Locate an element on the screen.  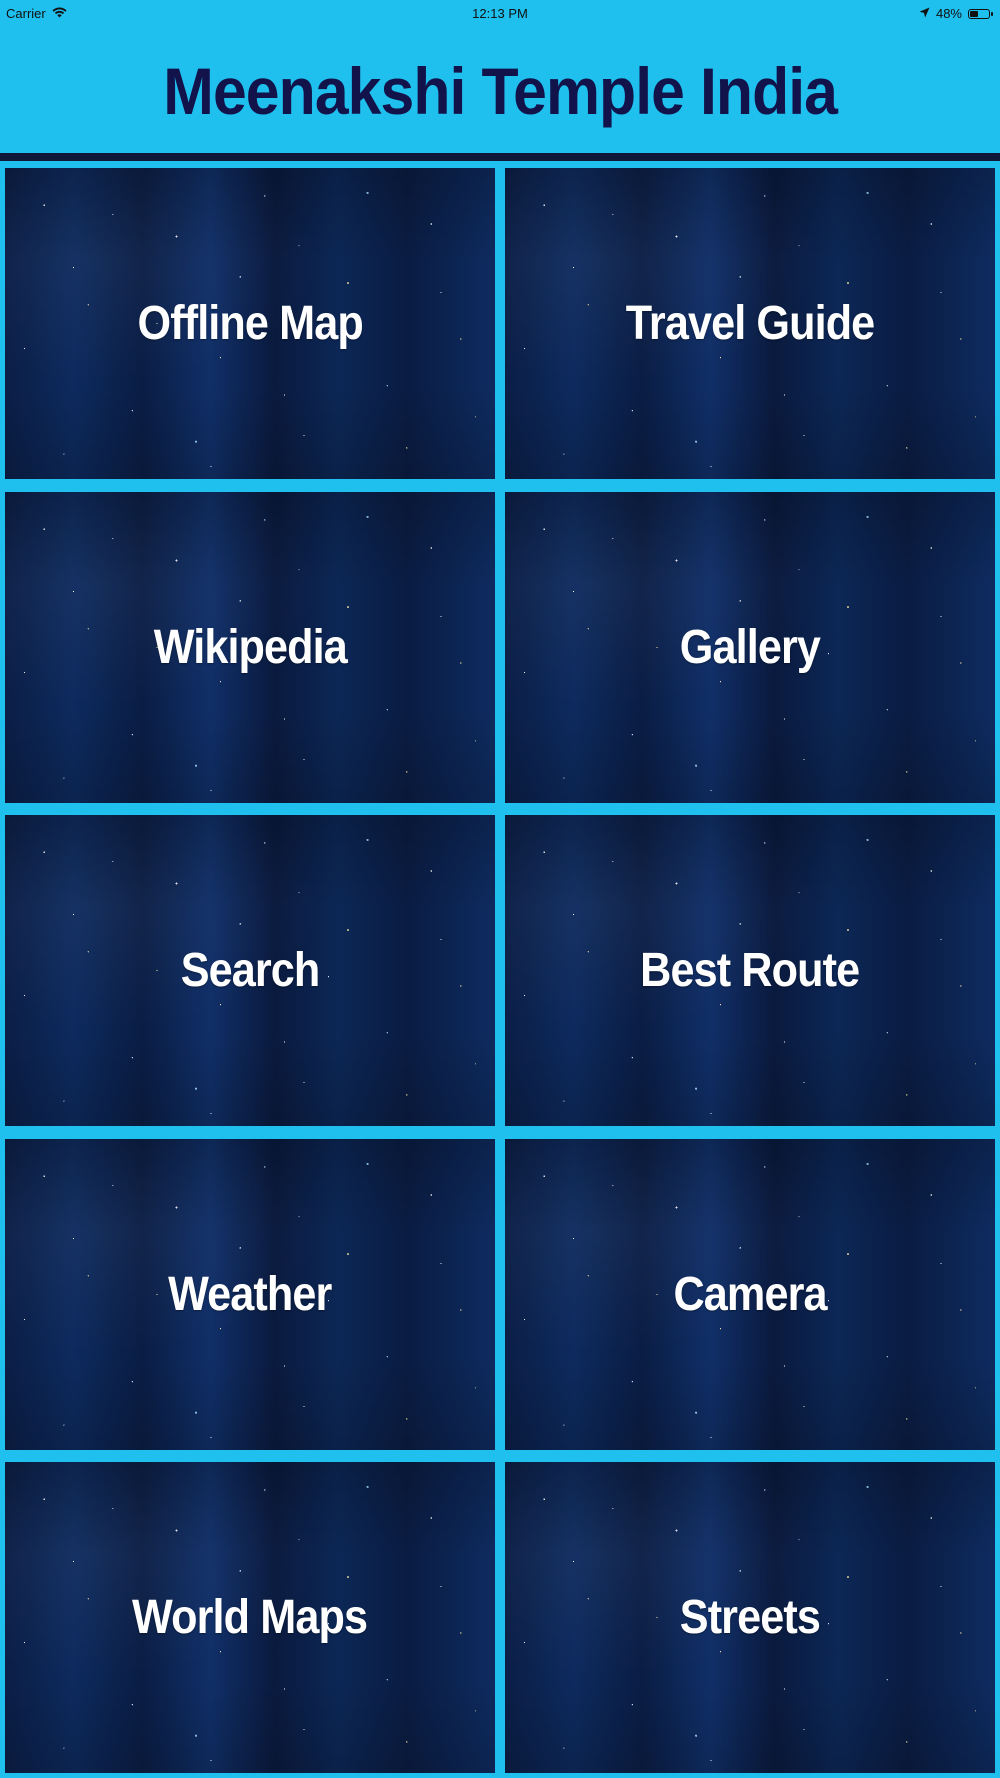
menu-tile-wikipedia: Wikipedia is located at coordinates (250, 647).